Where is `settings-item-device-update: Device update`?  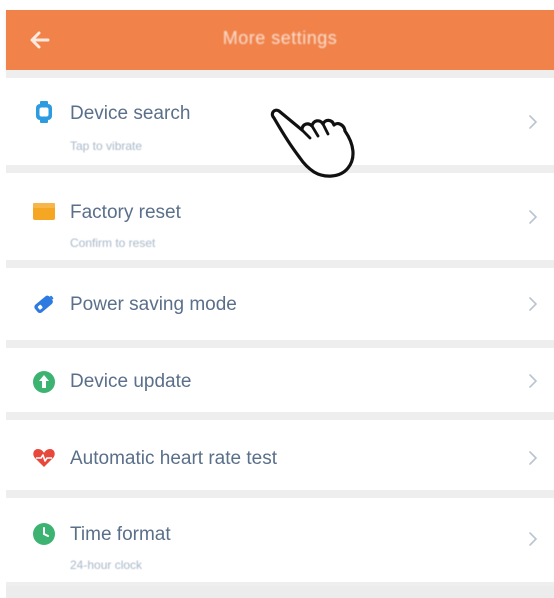
settings-item-device-update: Device update is located at coordinates (280, 380).